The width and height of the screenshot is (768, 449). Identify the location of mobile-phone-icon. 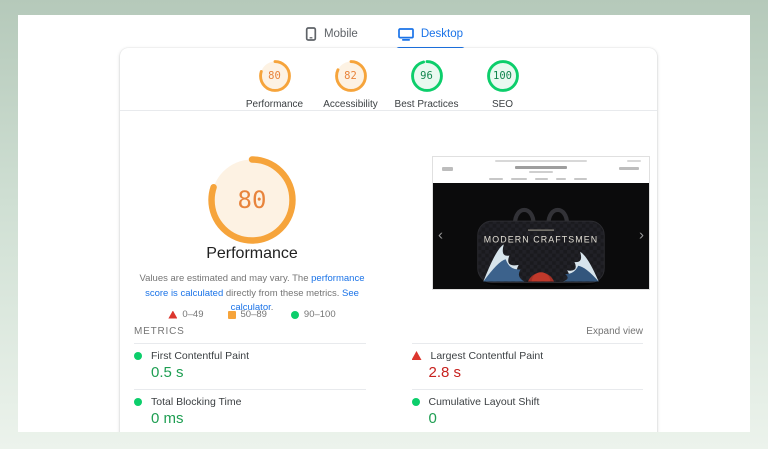
(311, 34).